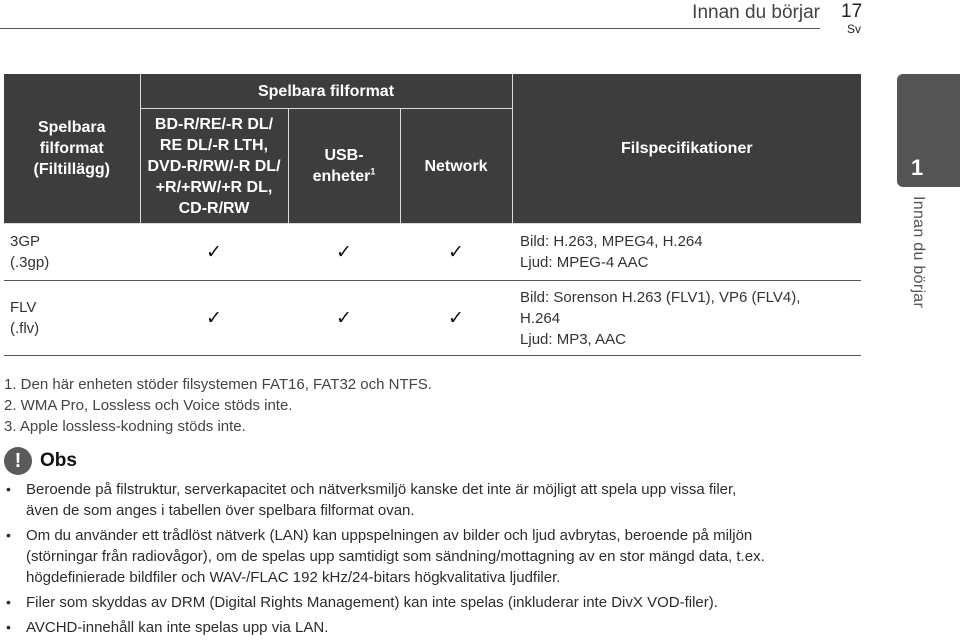 This screenshot has height=642, width=960. I want to click on header-format: Spelbara filformat (Filtillägg), so click(72, 149).